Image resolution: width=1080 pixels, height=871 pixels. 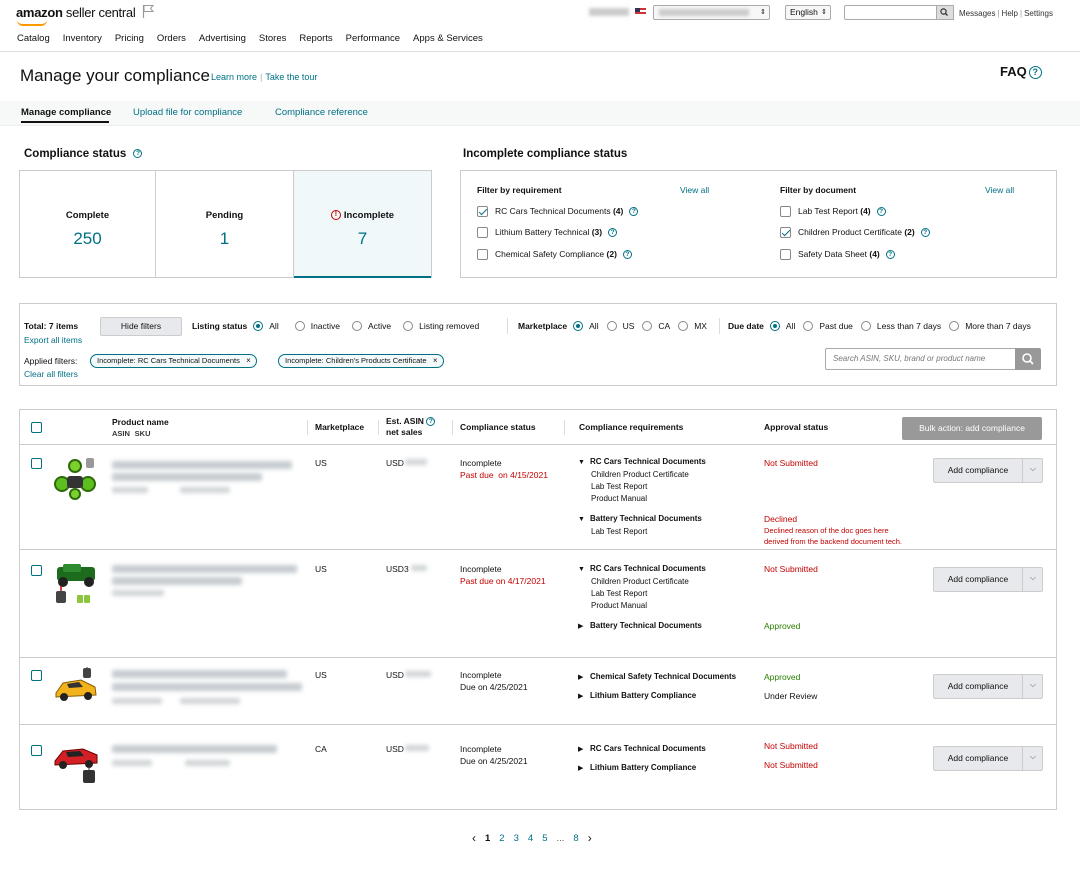 What do you see at coordinates (140, 428) in the screenshot?
I see `header-product-name: Product name ASIN SKU` at bounding box center [140, 428].